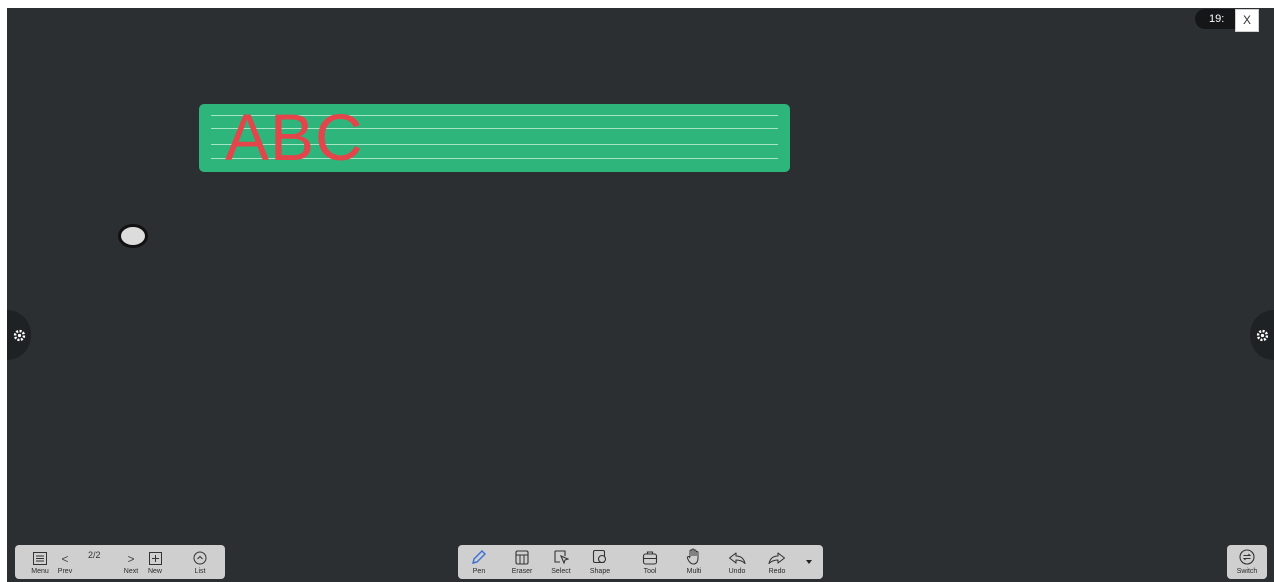 The image size is (1274, 582). Describe the element at coordinates (737, 571) in the screenshot. I see `tool-label: Undo` at that location.